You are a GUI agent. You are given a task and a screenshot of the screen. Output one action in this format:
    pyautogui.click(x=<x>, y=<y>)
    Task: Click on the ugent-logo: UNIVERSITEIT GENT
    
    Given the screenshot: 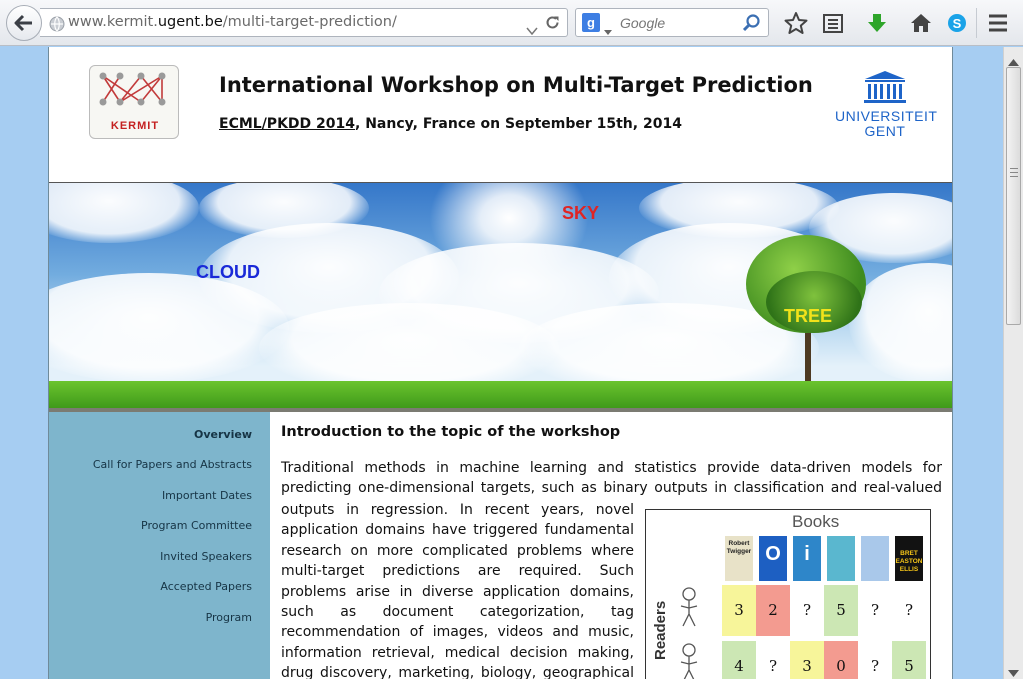 What is the action you would take?
    pyautogui.click(x=886, y=104)
    